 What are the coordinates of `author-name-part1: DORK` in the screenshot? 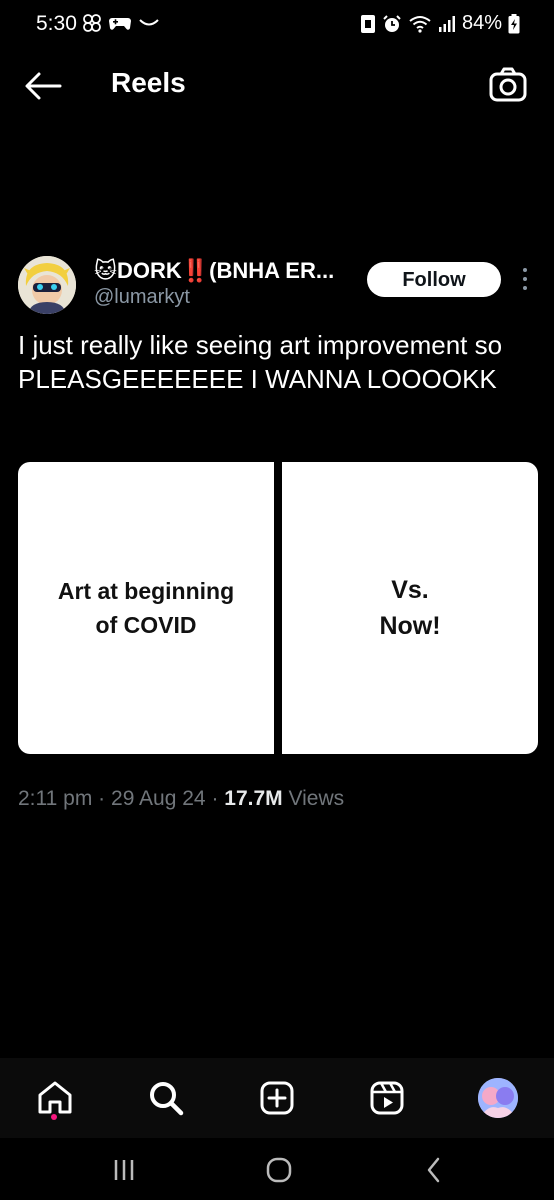 It's located at (149, 270).